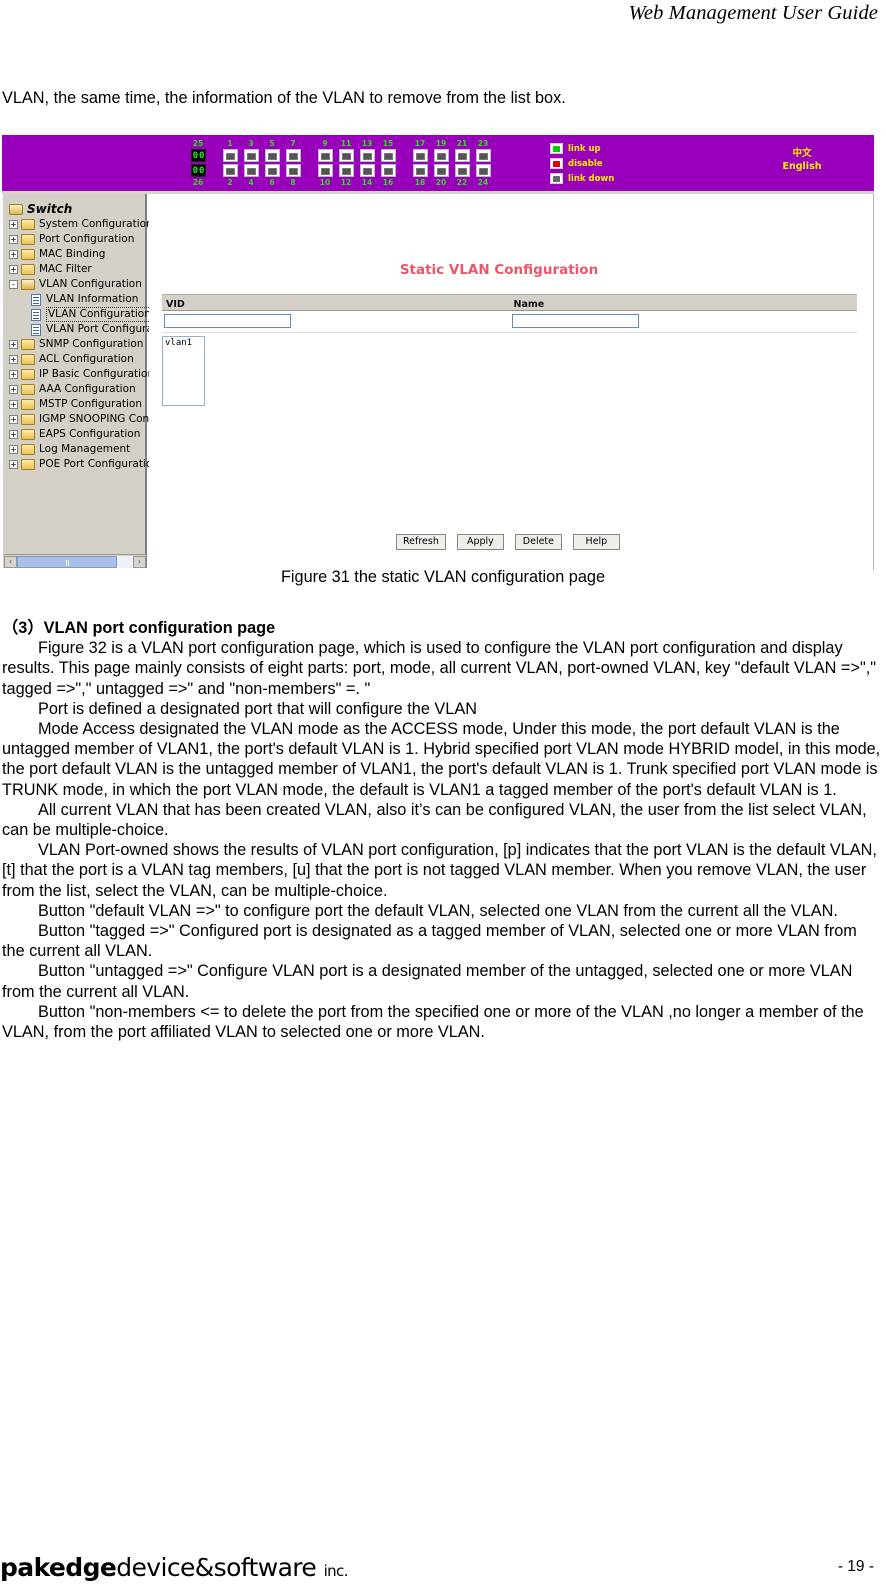  Describe the element at coordinates (88, 329) in the screenshot. I see `sidebar-item-vlan-port-configuration: VLAN Port Configuration` at that location.